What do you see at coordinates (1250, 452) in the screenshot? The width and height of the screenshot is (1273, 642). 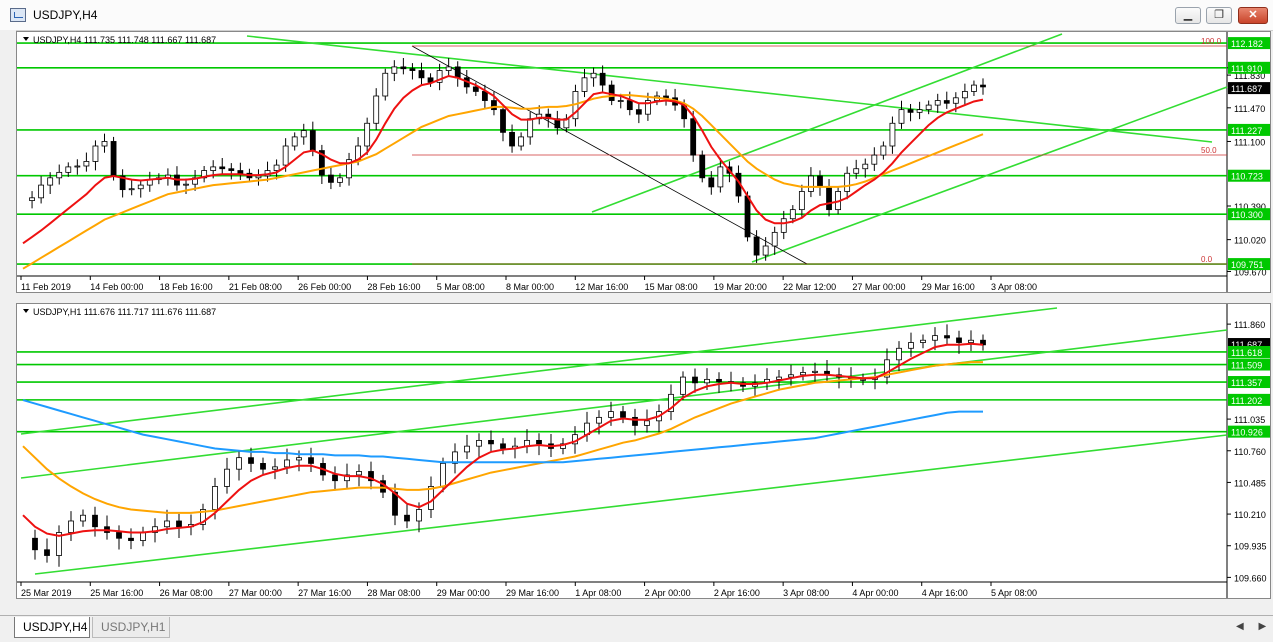 I see `price-tick-label: 110.760` at bounding box center [1250, 452].